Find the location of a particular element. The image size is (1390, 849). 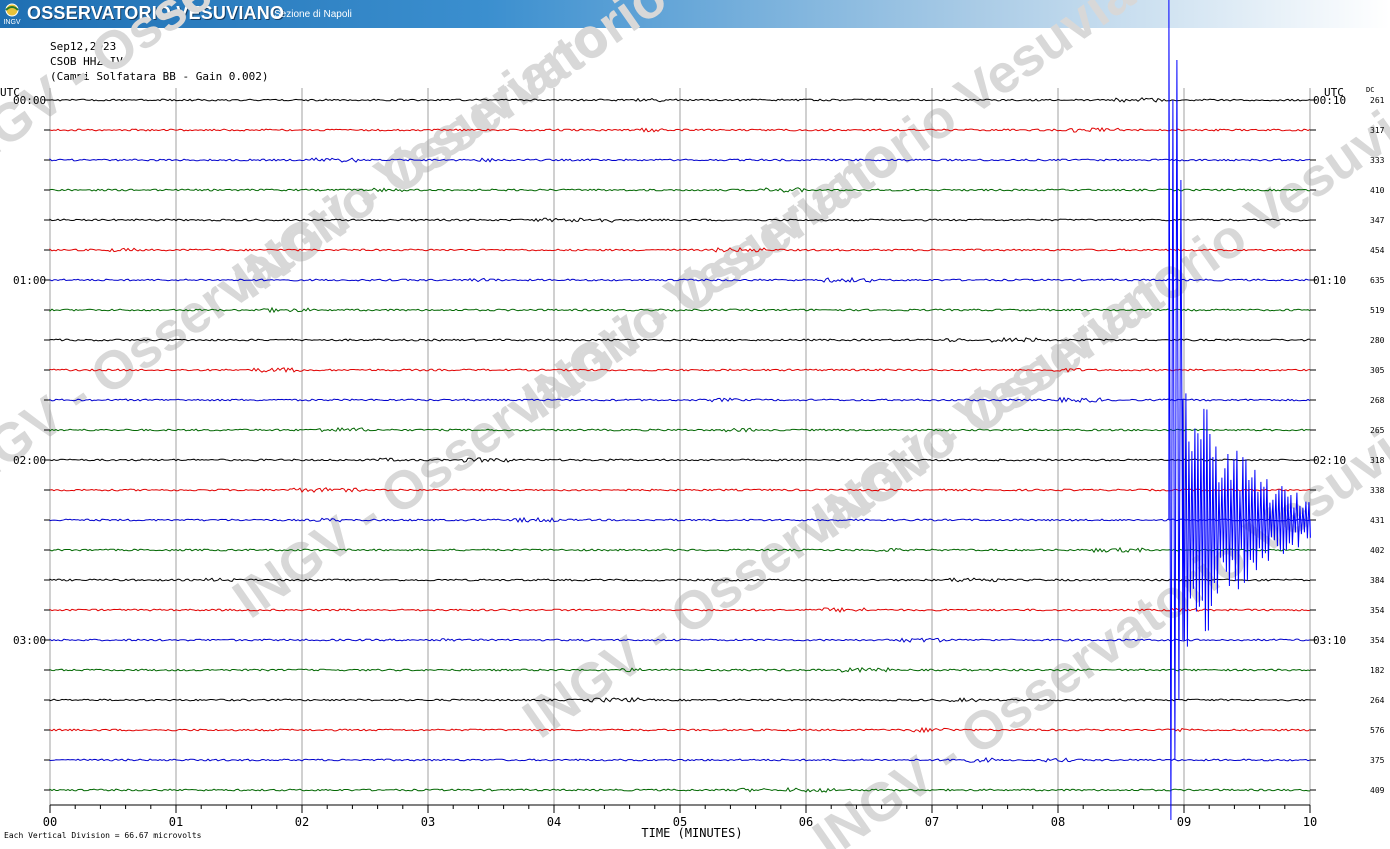

dc-value: 384 is located at coordinates (1377, 580).